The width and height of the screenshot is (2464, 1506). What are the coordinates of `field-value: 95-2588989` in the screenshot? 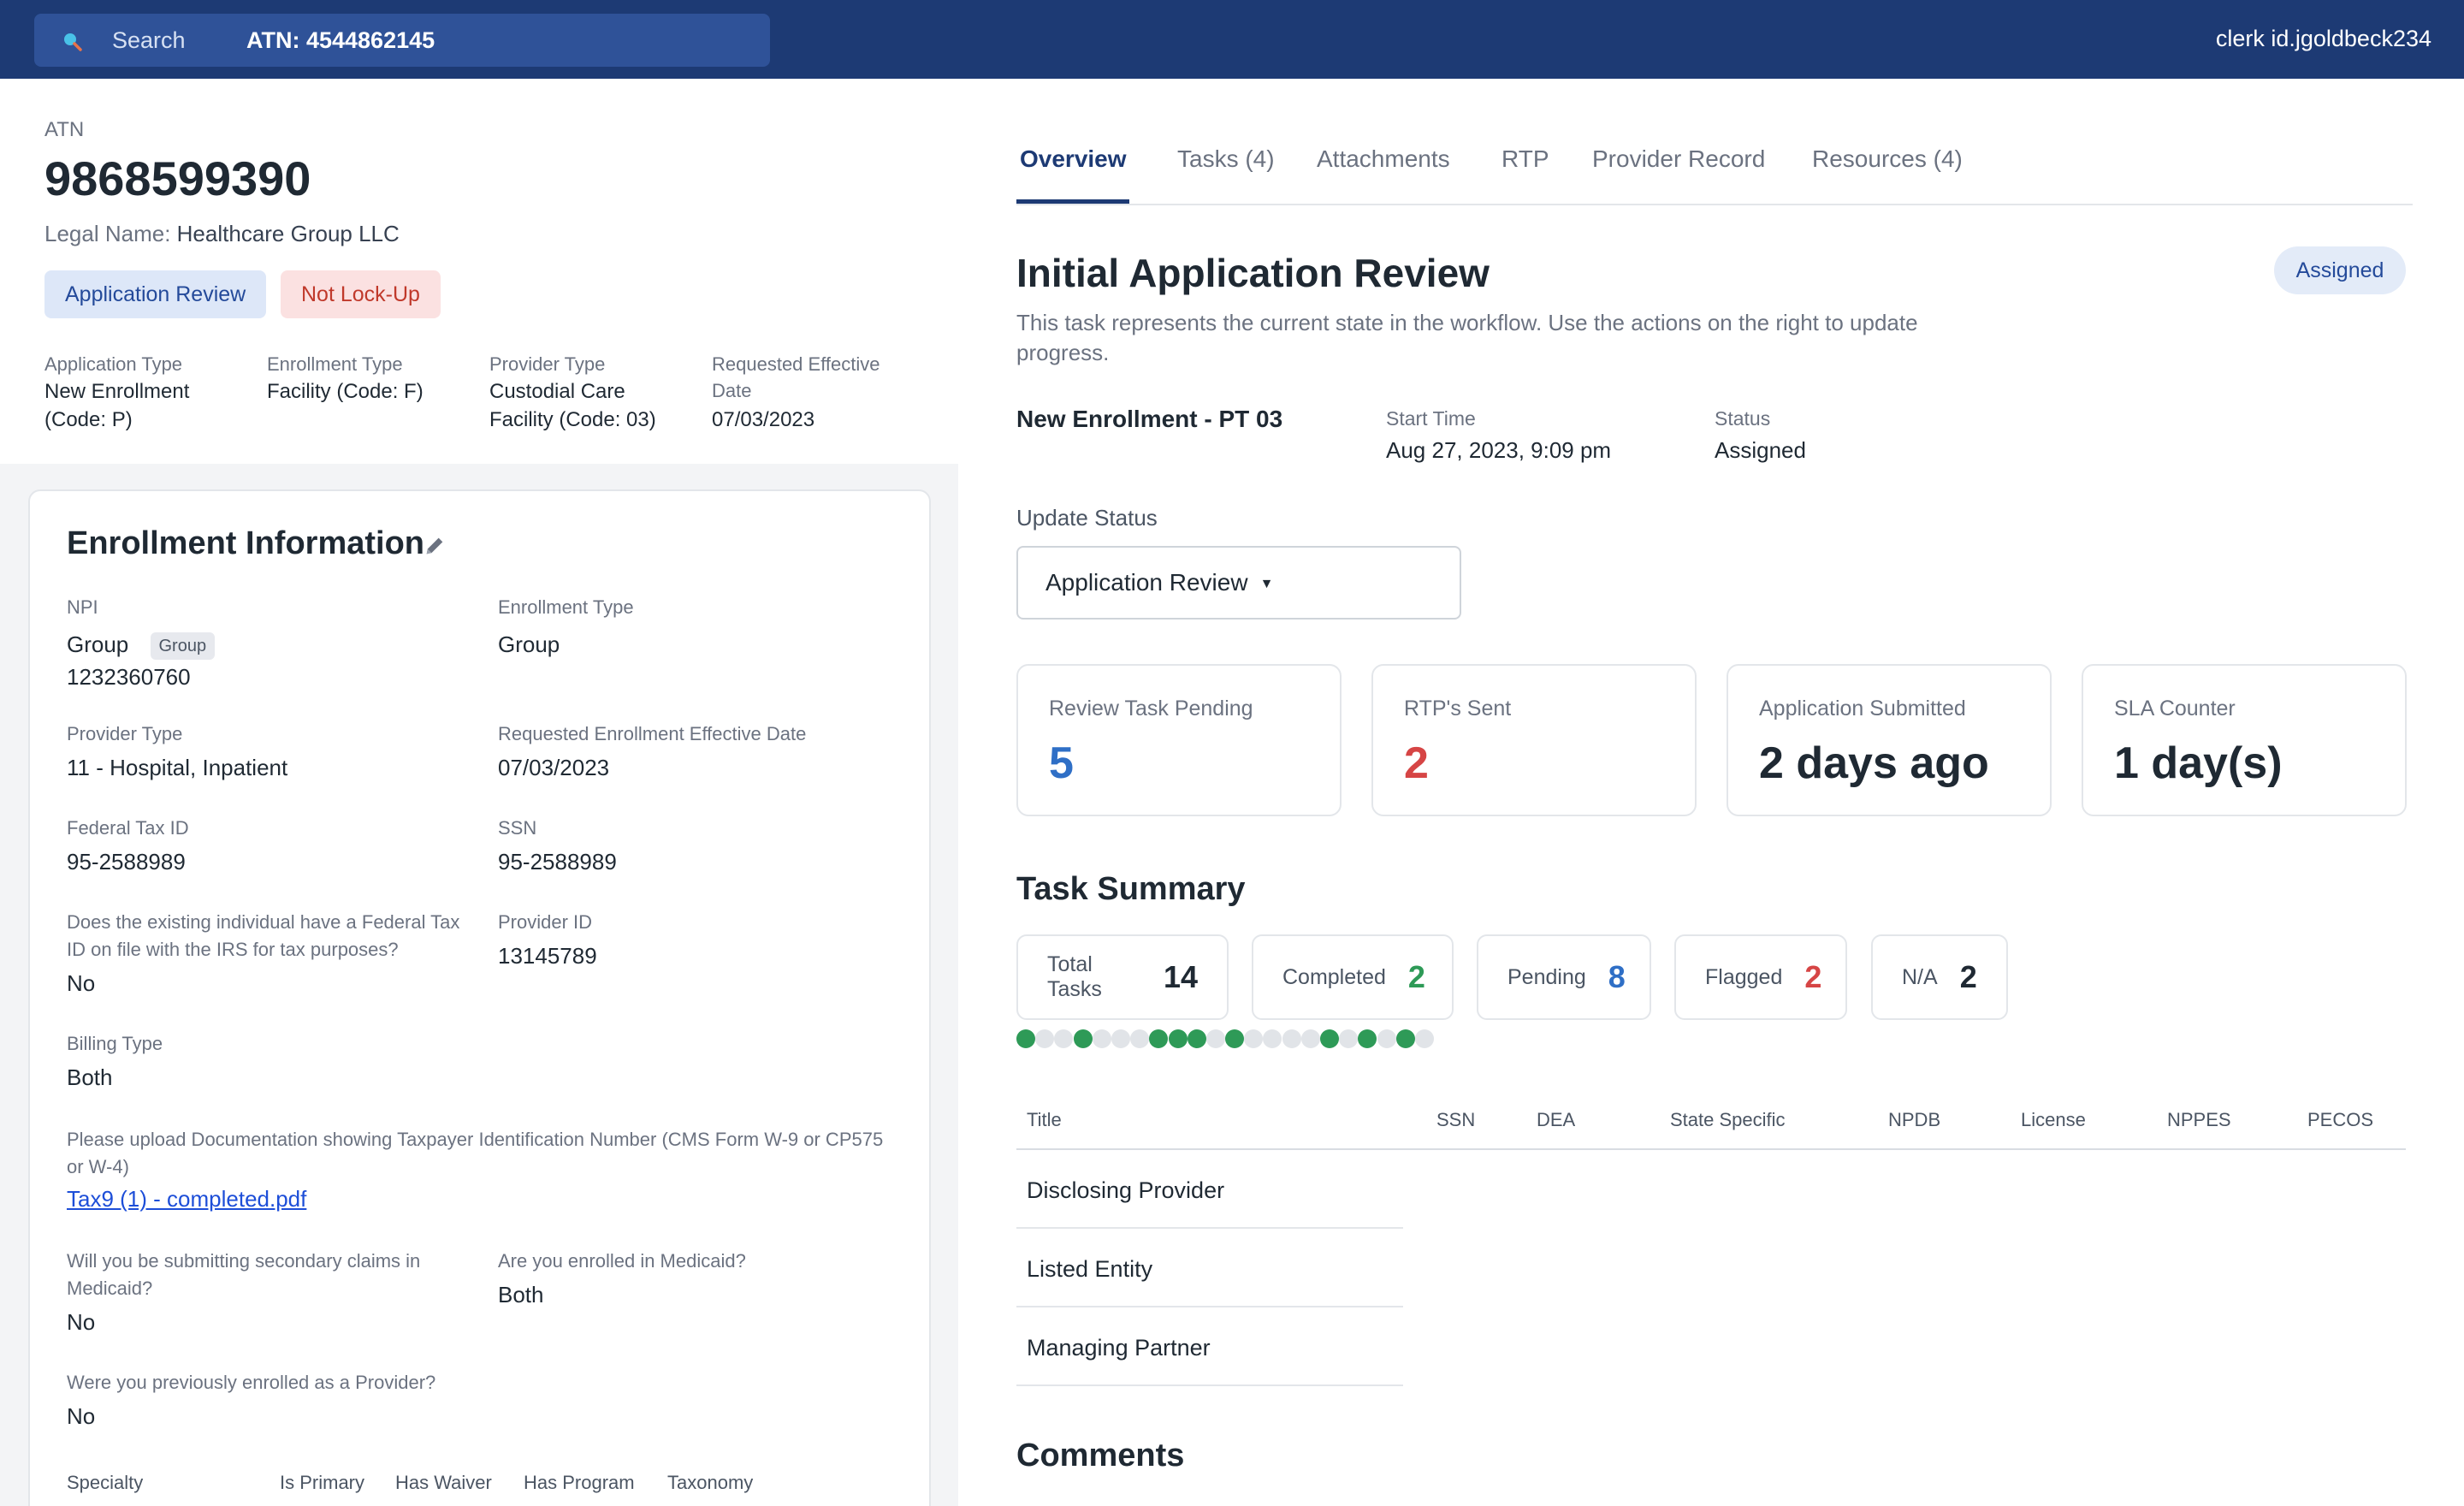 It's located at (557, 862).